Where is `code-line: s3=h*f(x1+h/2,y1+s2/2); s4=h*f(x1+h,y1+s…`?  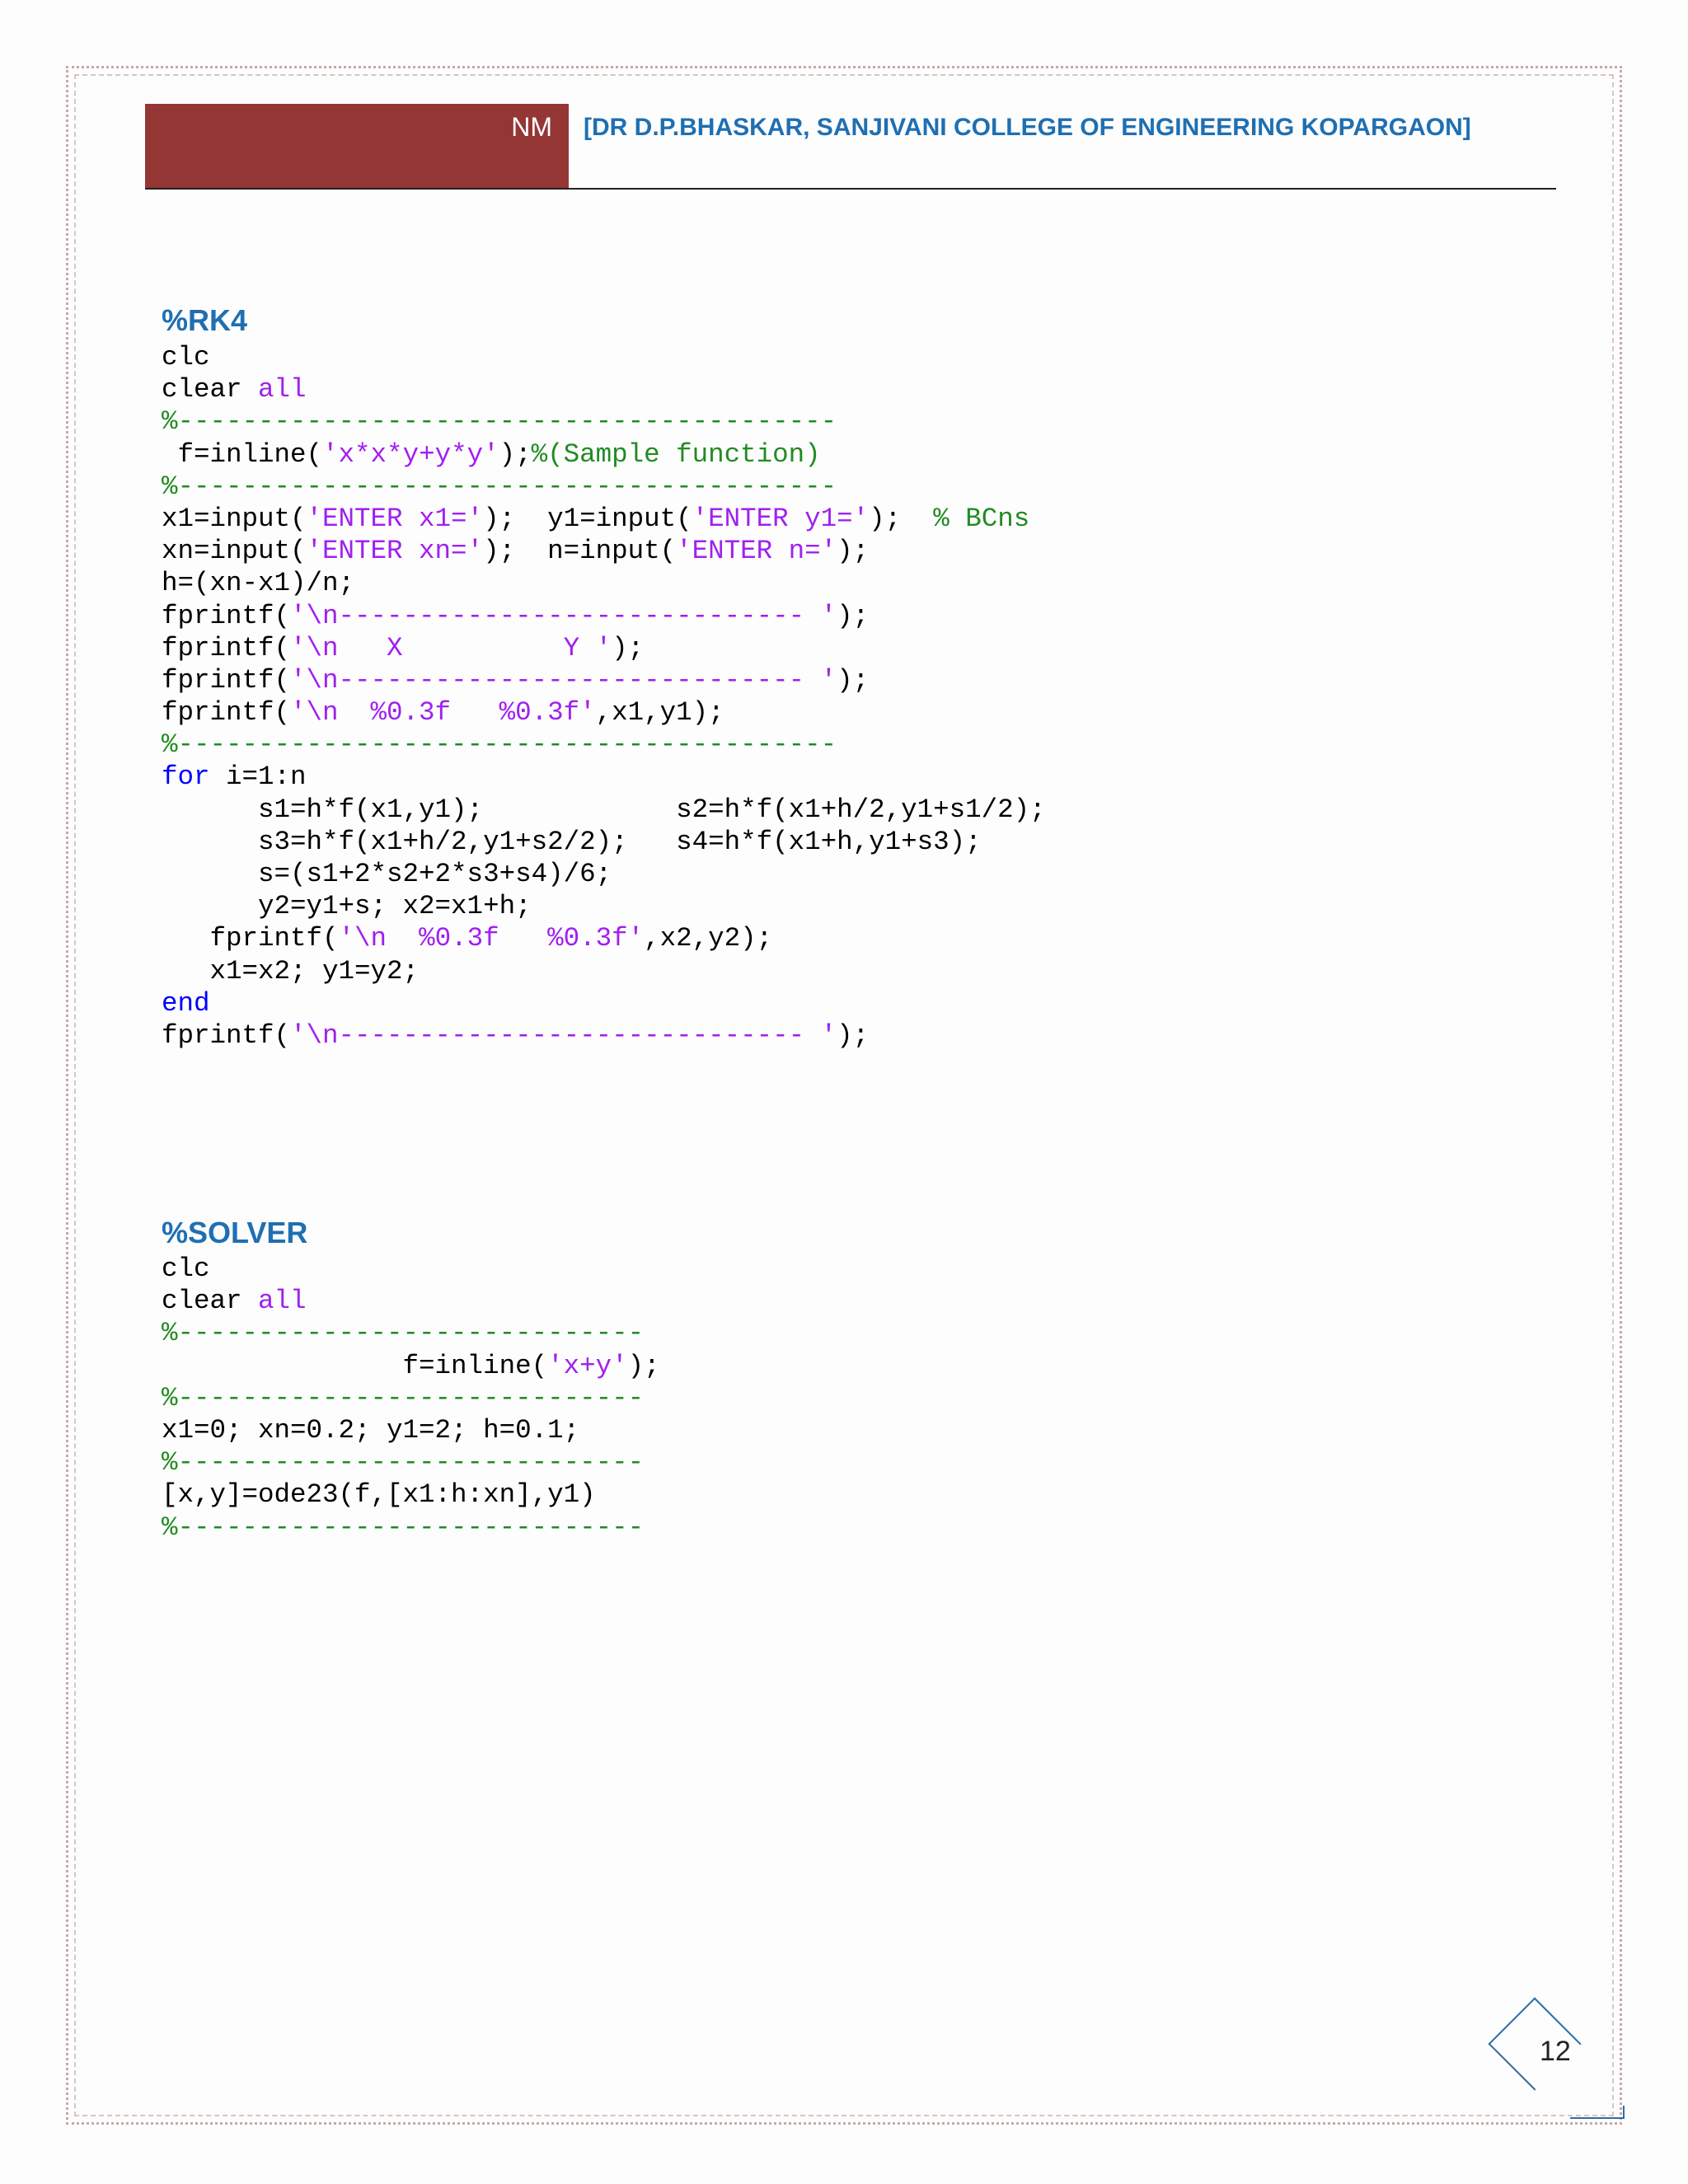 code-line: s3=h*f(x1+h/2,y1+s2/2); s4=h*f(x1+h,y1+s… is located at coordinates (604, 842).